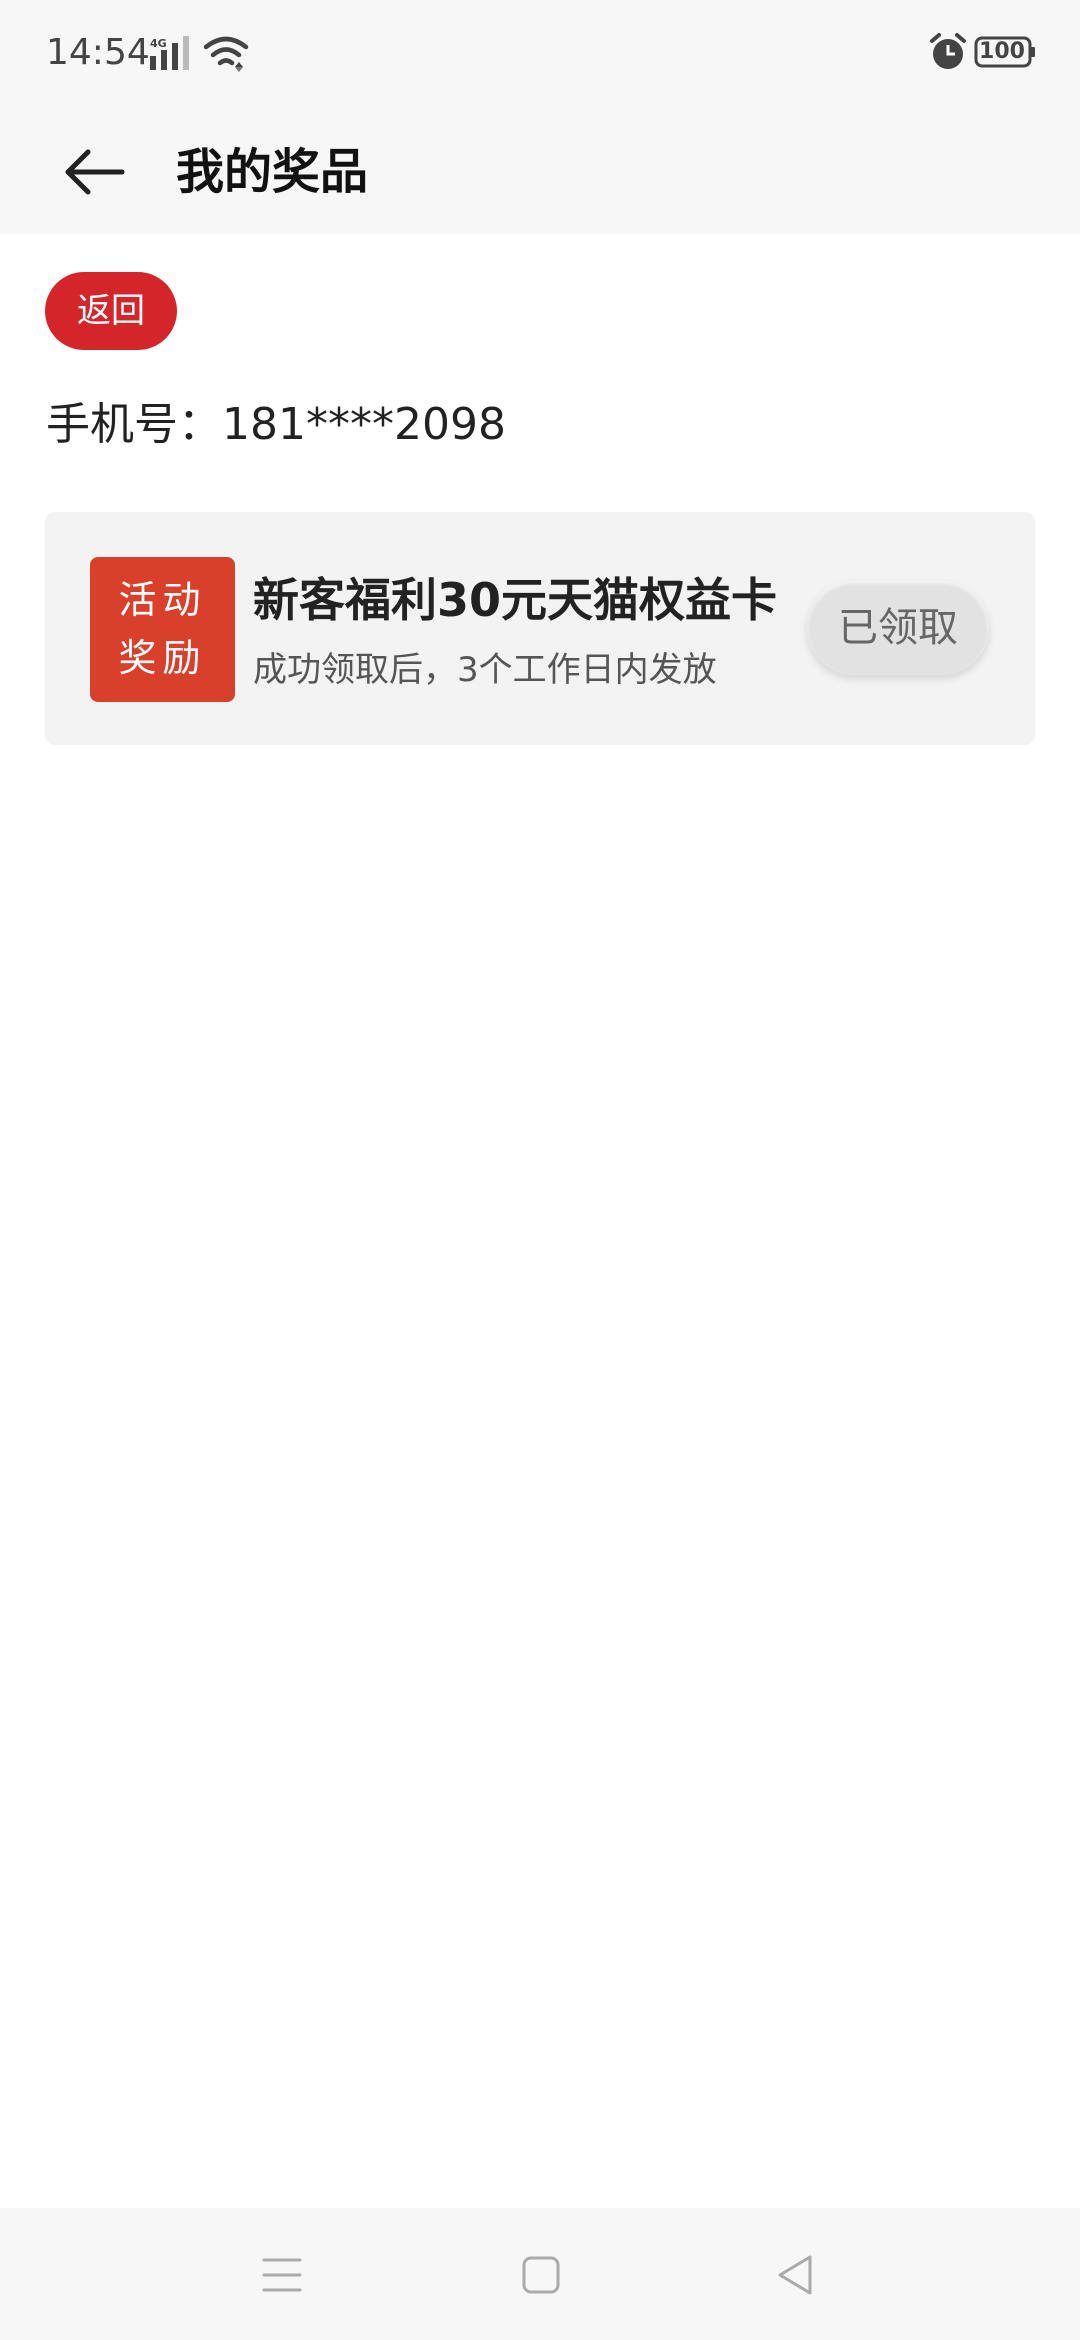 The height and width of the screenshot is (2340, 1080). I want to click on status-time: 14:54, so click(98, 52).